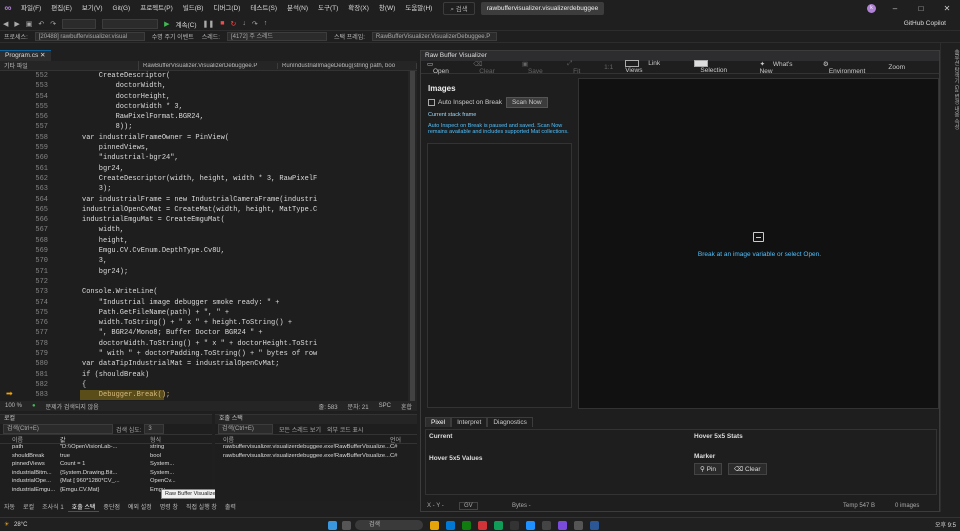 This screenshot has height=531, width=960. I want to click on auto-inspect-checkbox, so click(431, 102).